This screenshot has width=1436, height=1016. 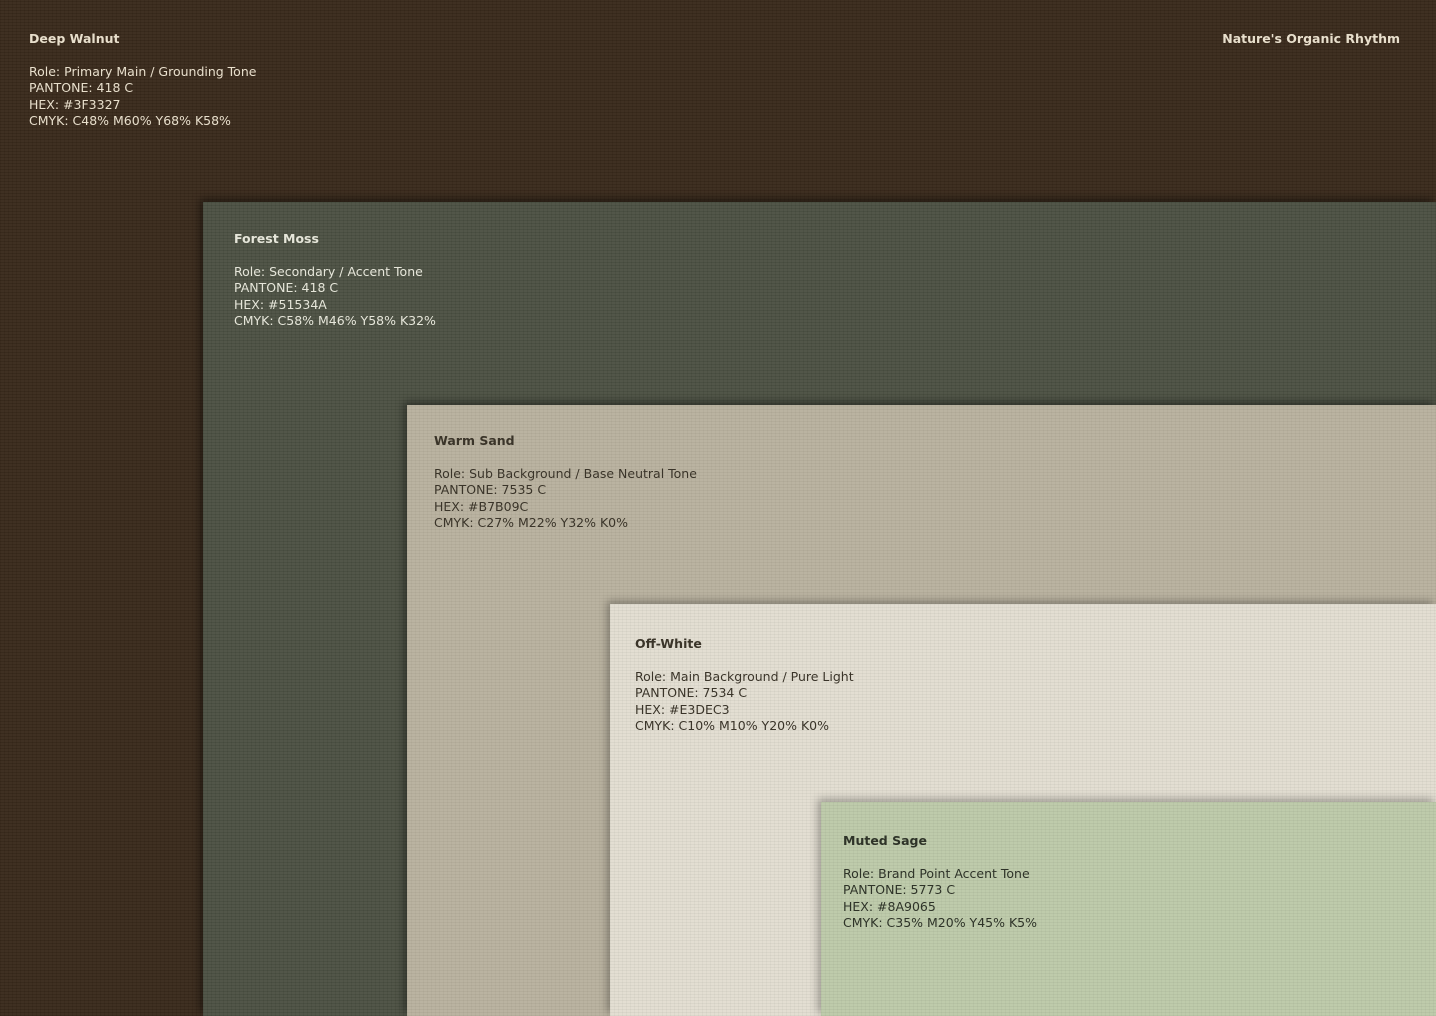 What do you see at coordinates (940, 923) in the screenshot?
I see `swatch-cmyk: CMYK: C35% M20% Y45% K5%` at bounding box center [940, 923].